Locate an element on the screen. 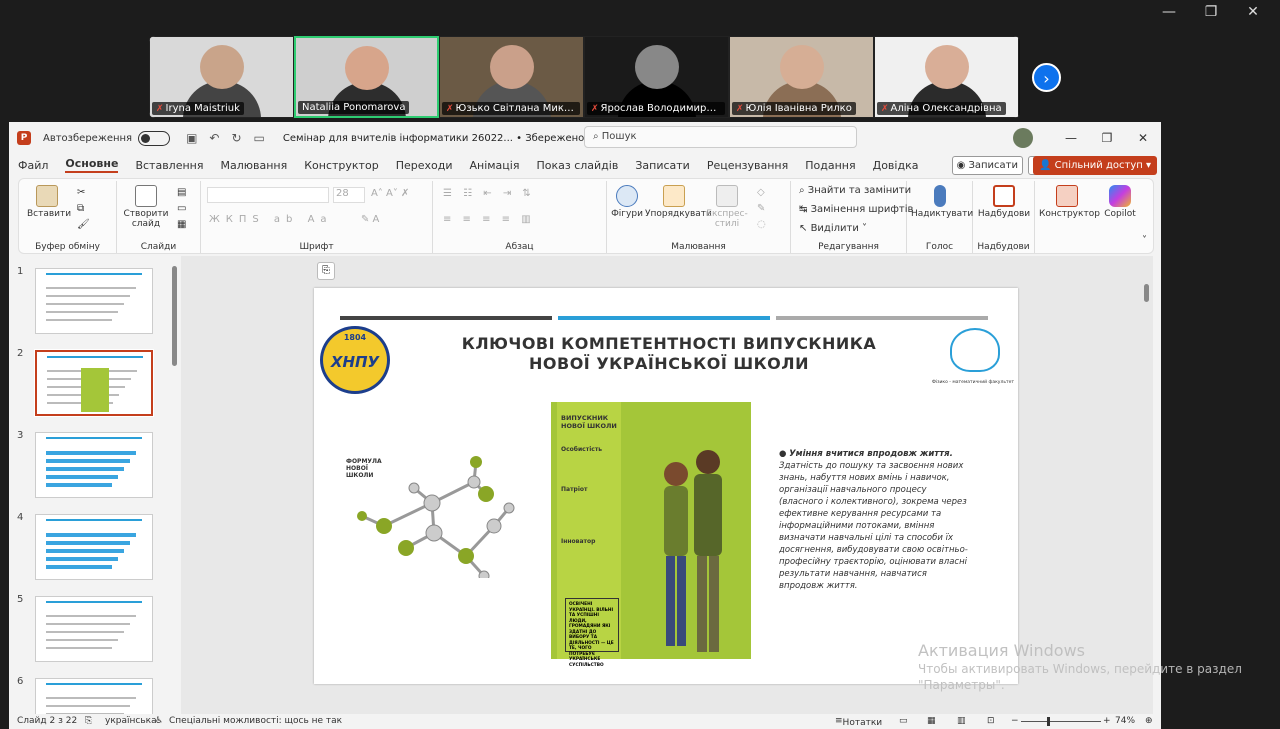 The image size is (1280, 729). thumbnails-scroll-thumb is located at coordinates (174, 316).